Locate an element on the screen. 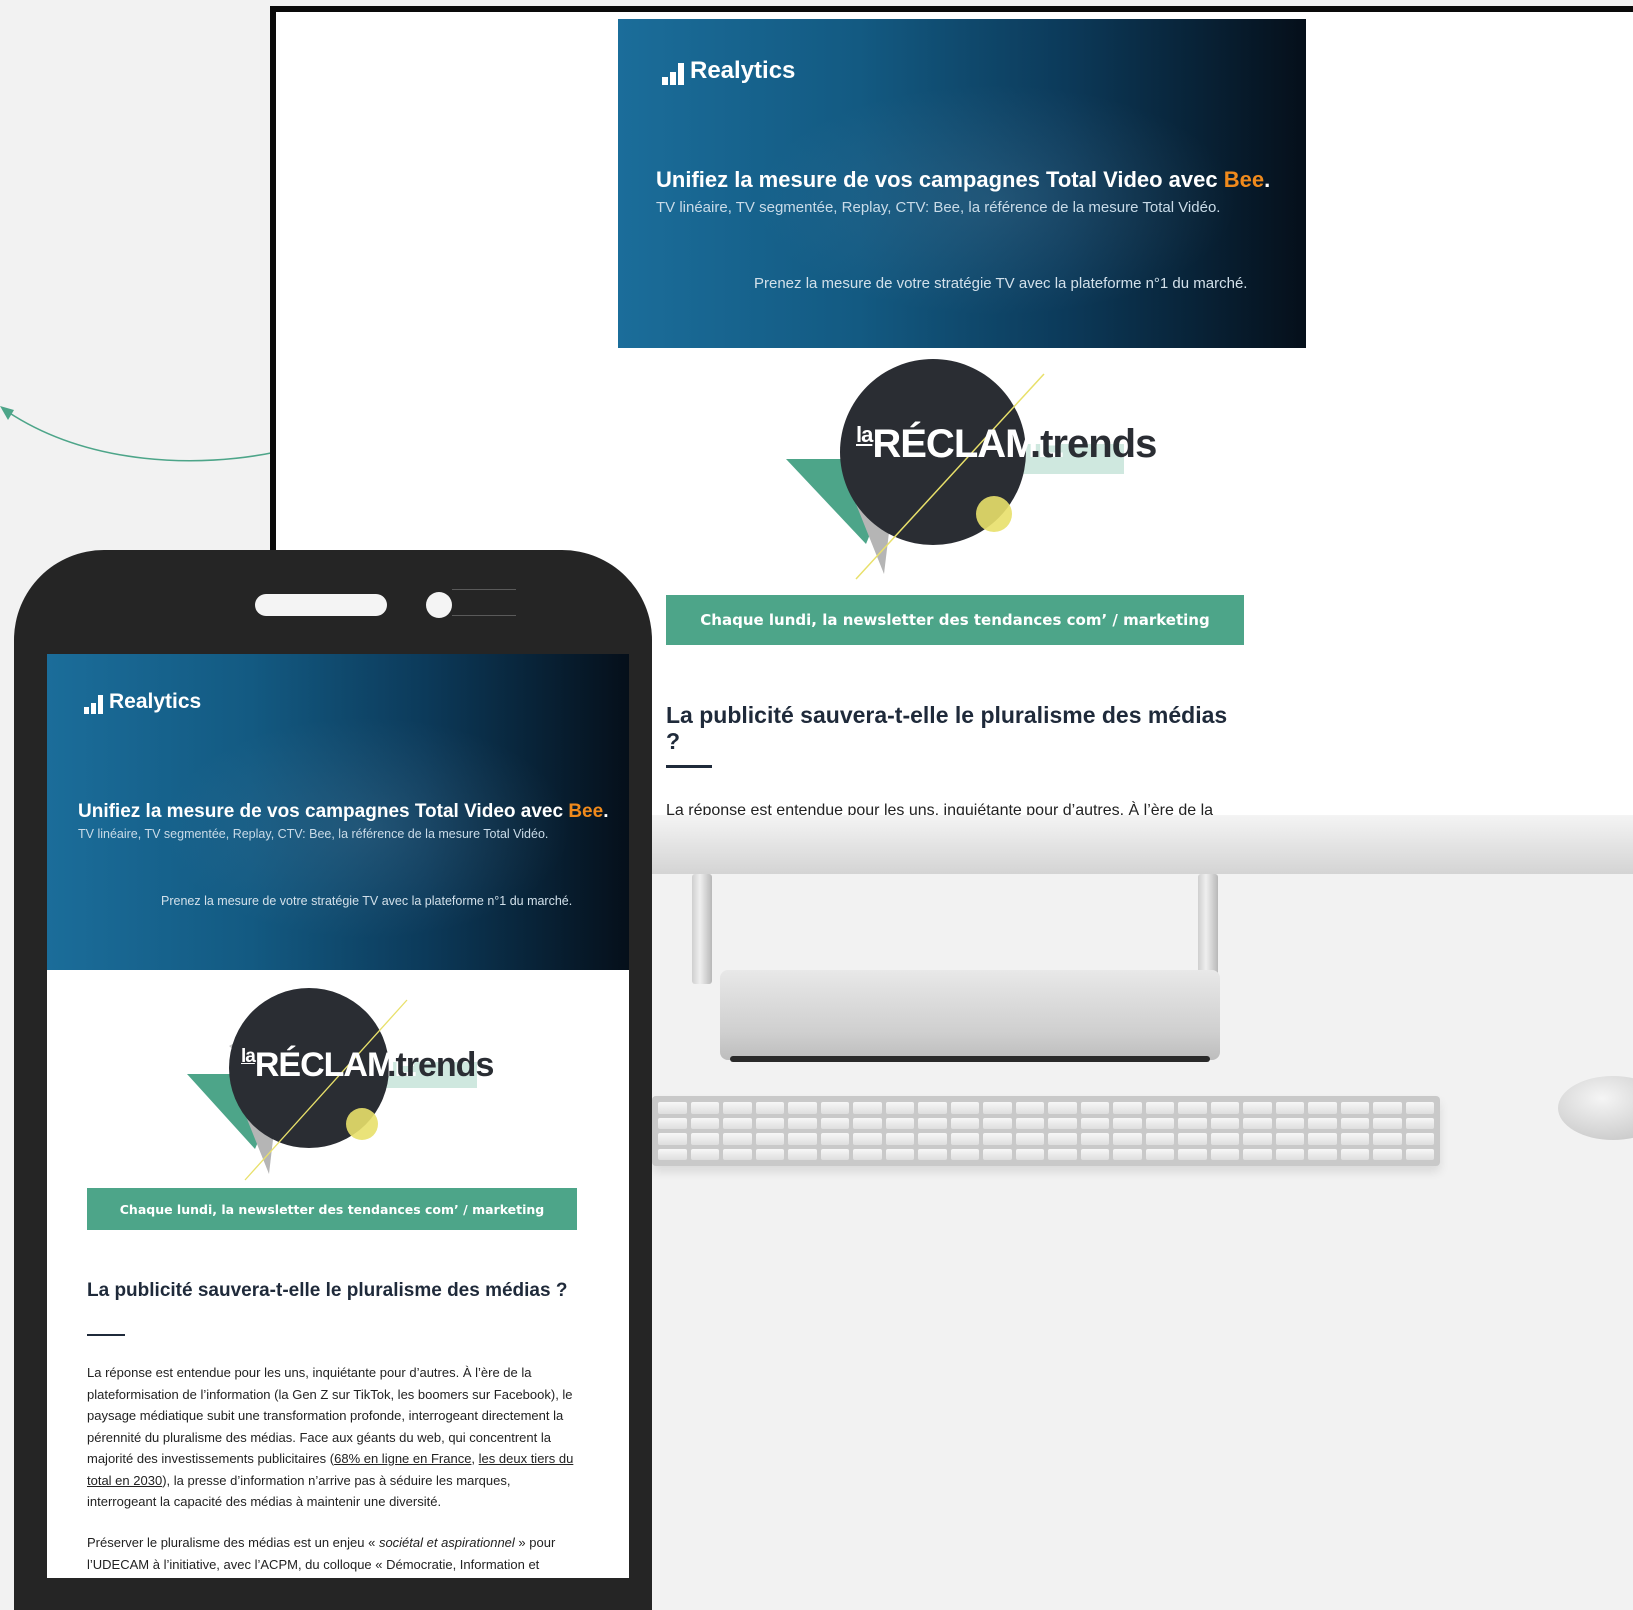  monitor-stand-right is located at coordinates (1208, 929).